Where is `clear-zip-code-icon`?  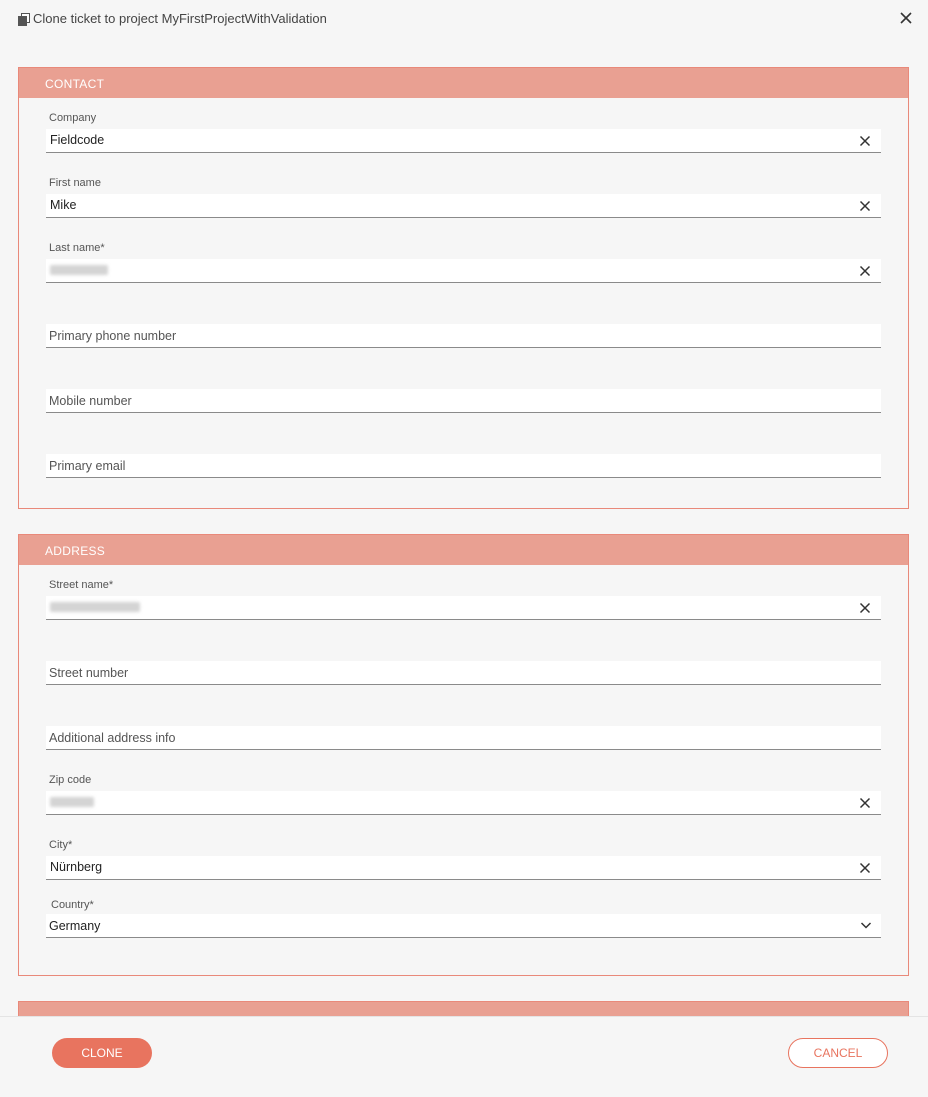
clear-zip-code-icon is located at coordinates (865, 803).